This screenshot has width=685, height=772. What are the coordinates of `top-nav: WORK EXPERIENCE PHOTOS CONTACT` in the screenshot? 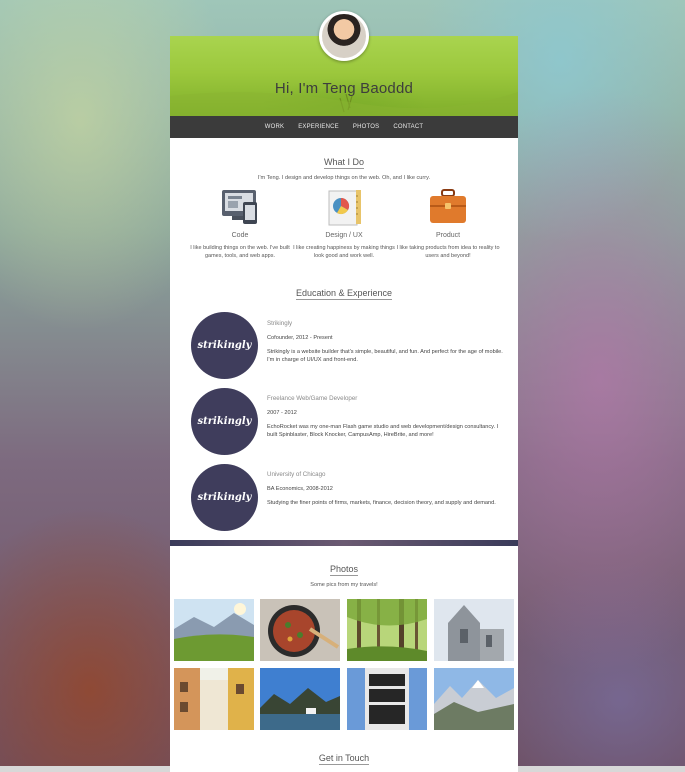 It's located at (344, 127).